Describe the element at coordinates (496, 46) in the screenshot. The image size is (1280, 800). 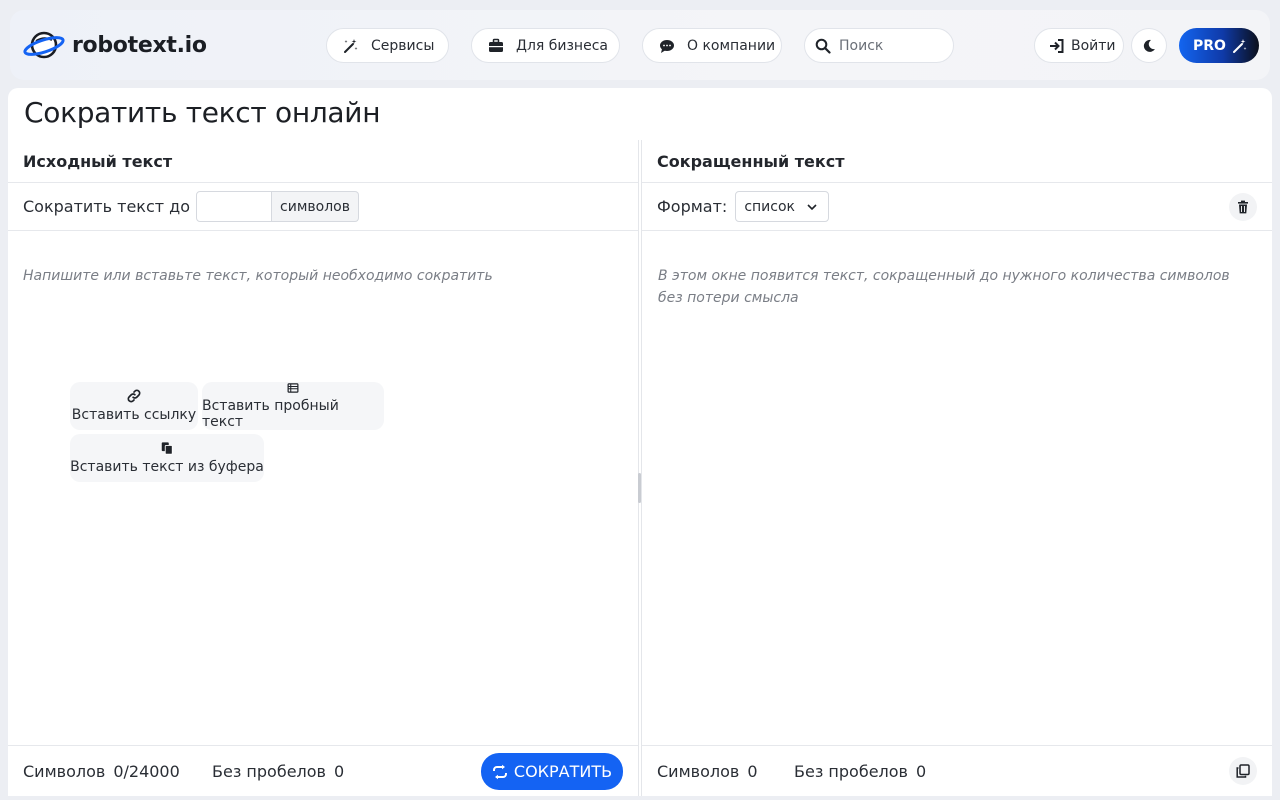
I see `briefcase-icon` at that location.